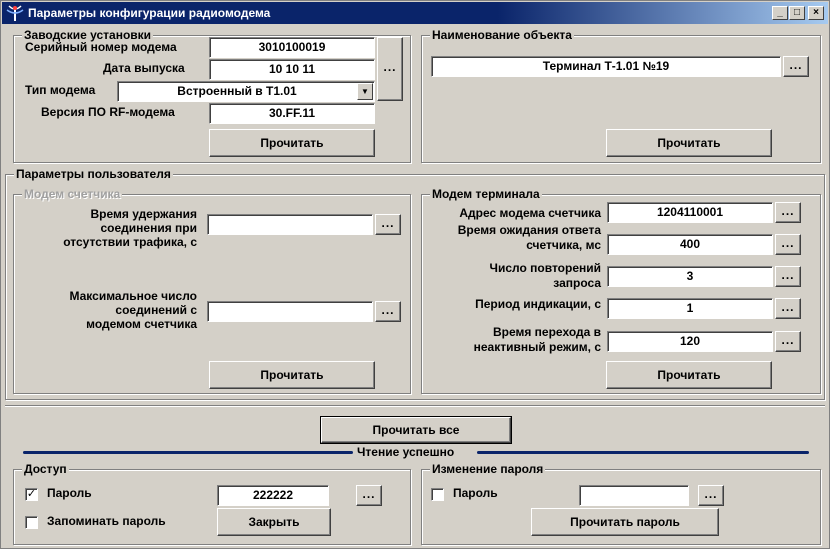  What do you see at coordinates (625, 522) in the screenshot?
I see `read-password-button: Прочитать пароль` at bounding box center [625, 522].